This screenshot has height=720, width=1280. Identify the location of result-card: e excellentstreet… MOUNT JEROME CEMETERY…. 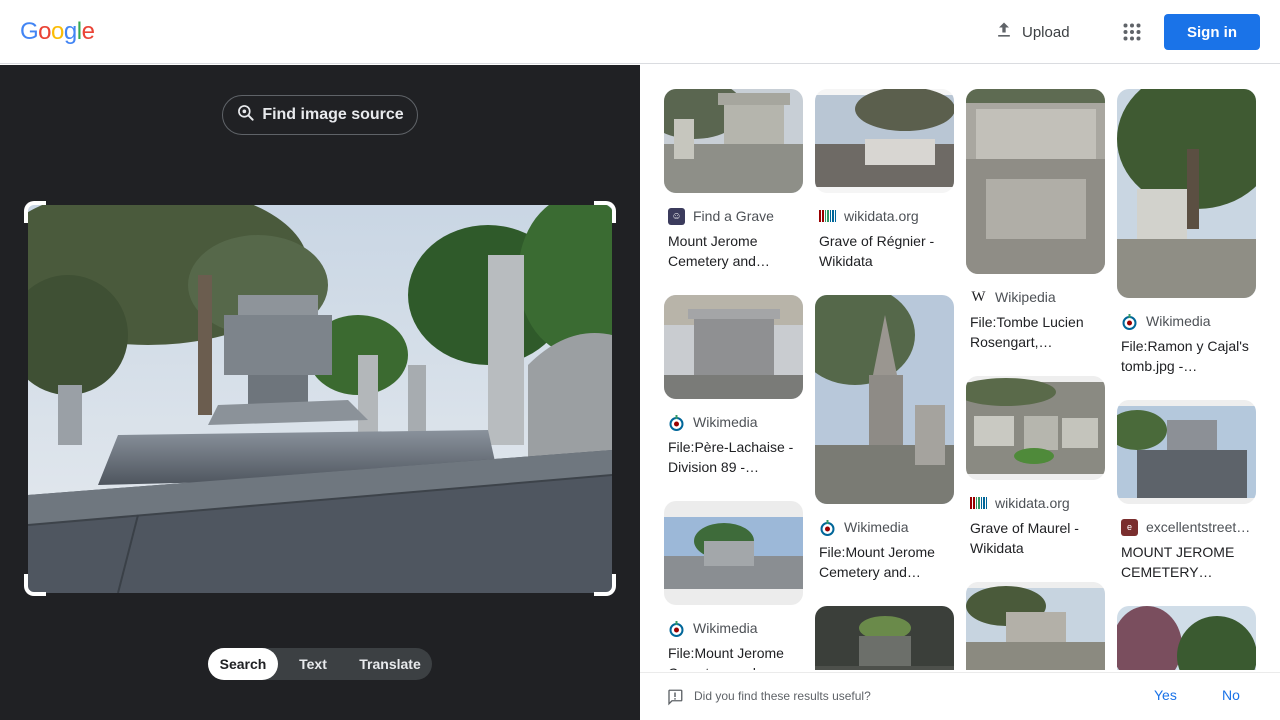
(1186, 491).